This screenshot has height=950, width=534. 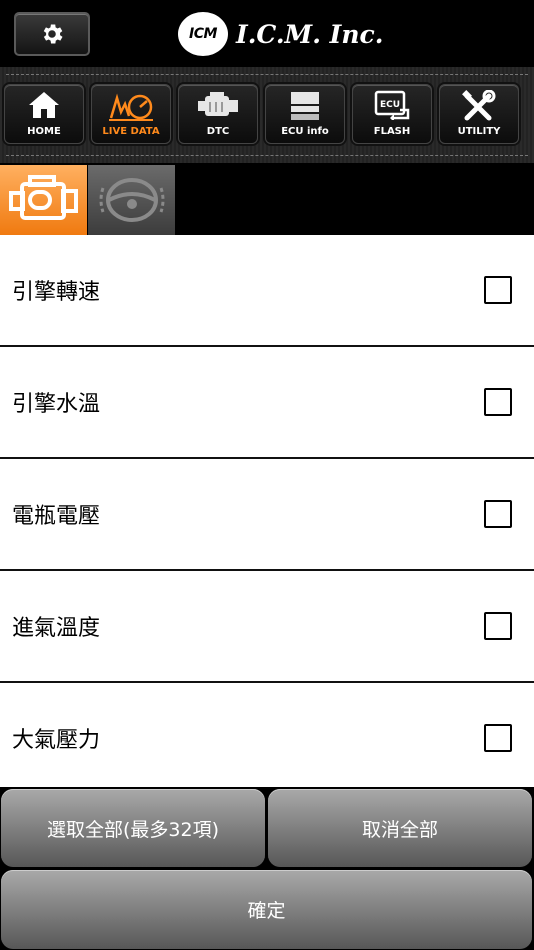 I want to click on list-item: 電瓶電壓, so click(x=267, y=515).